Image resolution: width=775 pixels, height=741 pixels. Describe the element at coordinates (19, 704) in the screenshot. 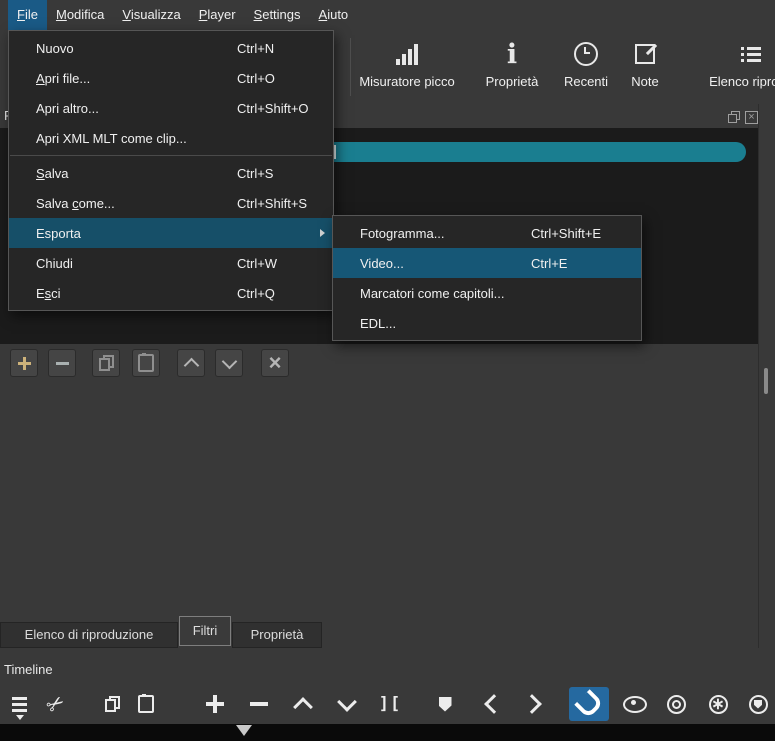

I see `timeline-menu-button` at that location.